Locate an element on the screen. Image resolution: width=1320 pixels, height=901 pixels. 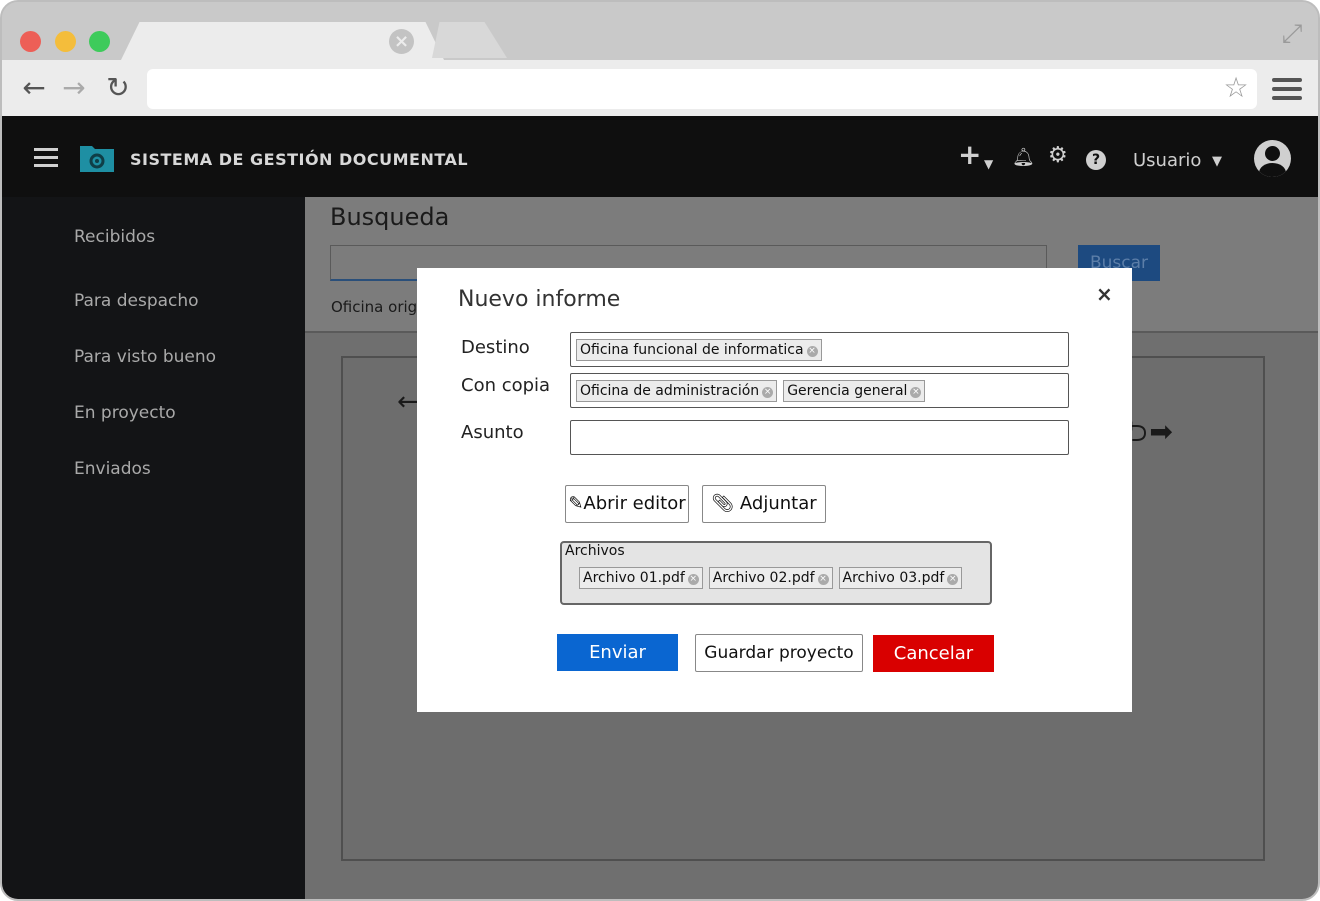
pencil-icon: ✎ is located at coordinates (576, 503).